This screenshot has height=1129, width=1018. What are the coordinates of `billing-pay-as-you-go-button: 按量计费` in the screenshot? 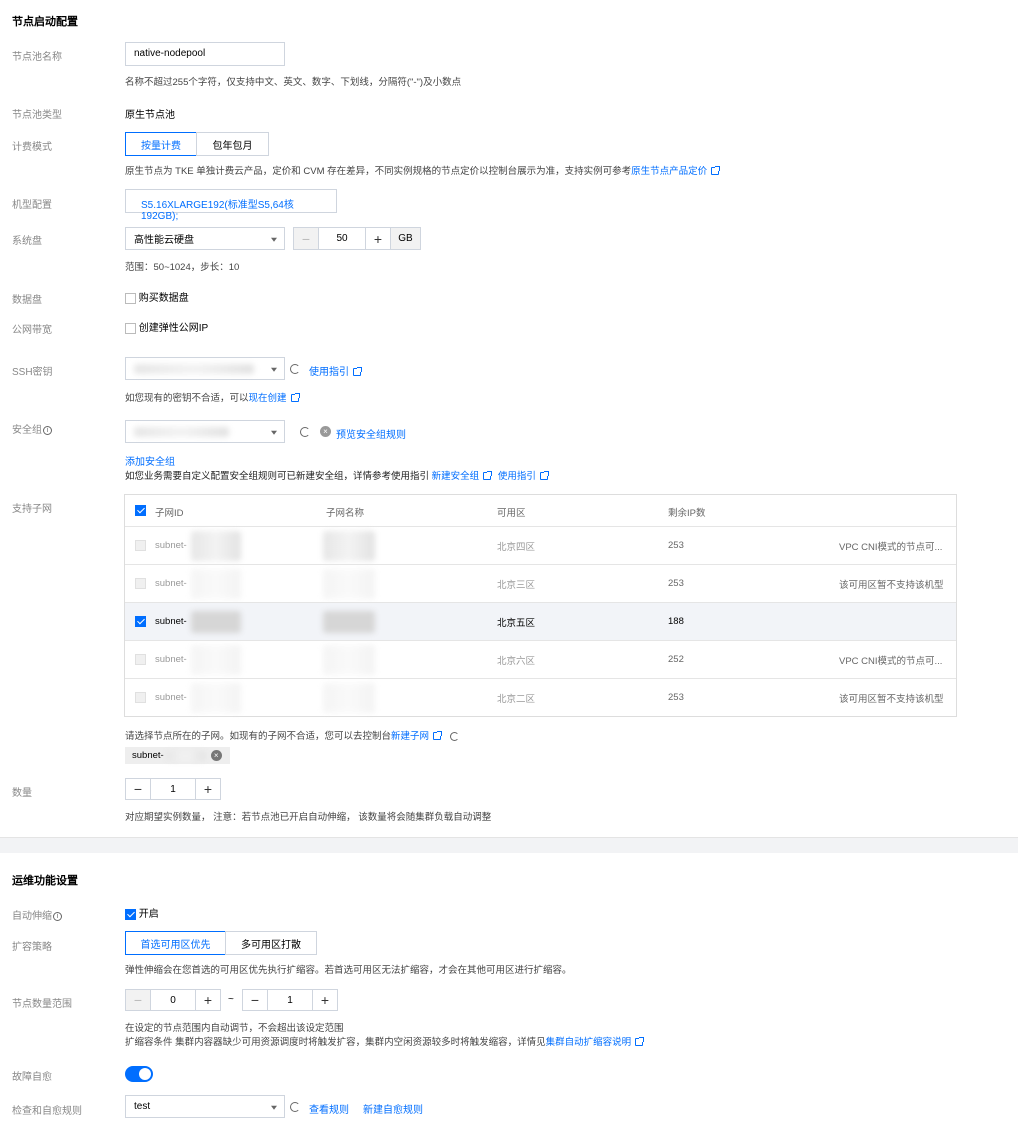 It's located at (161, 144).